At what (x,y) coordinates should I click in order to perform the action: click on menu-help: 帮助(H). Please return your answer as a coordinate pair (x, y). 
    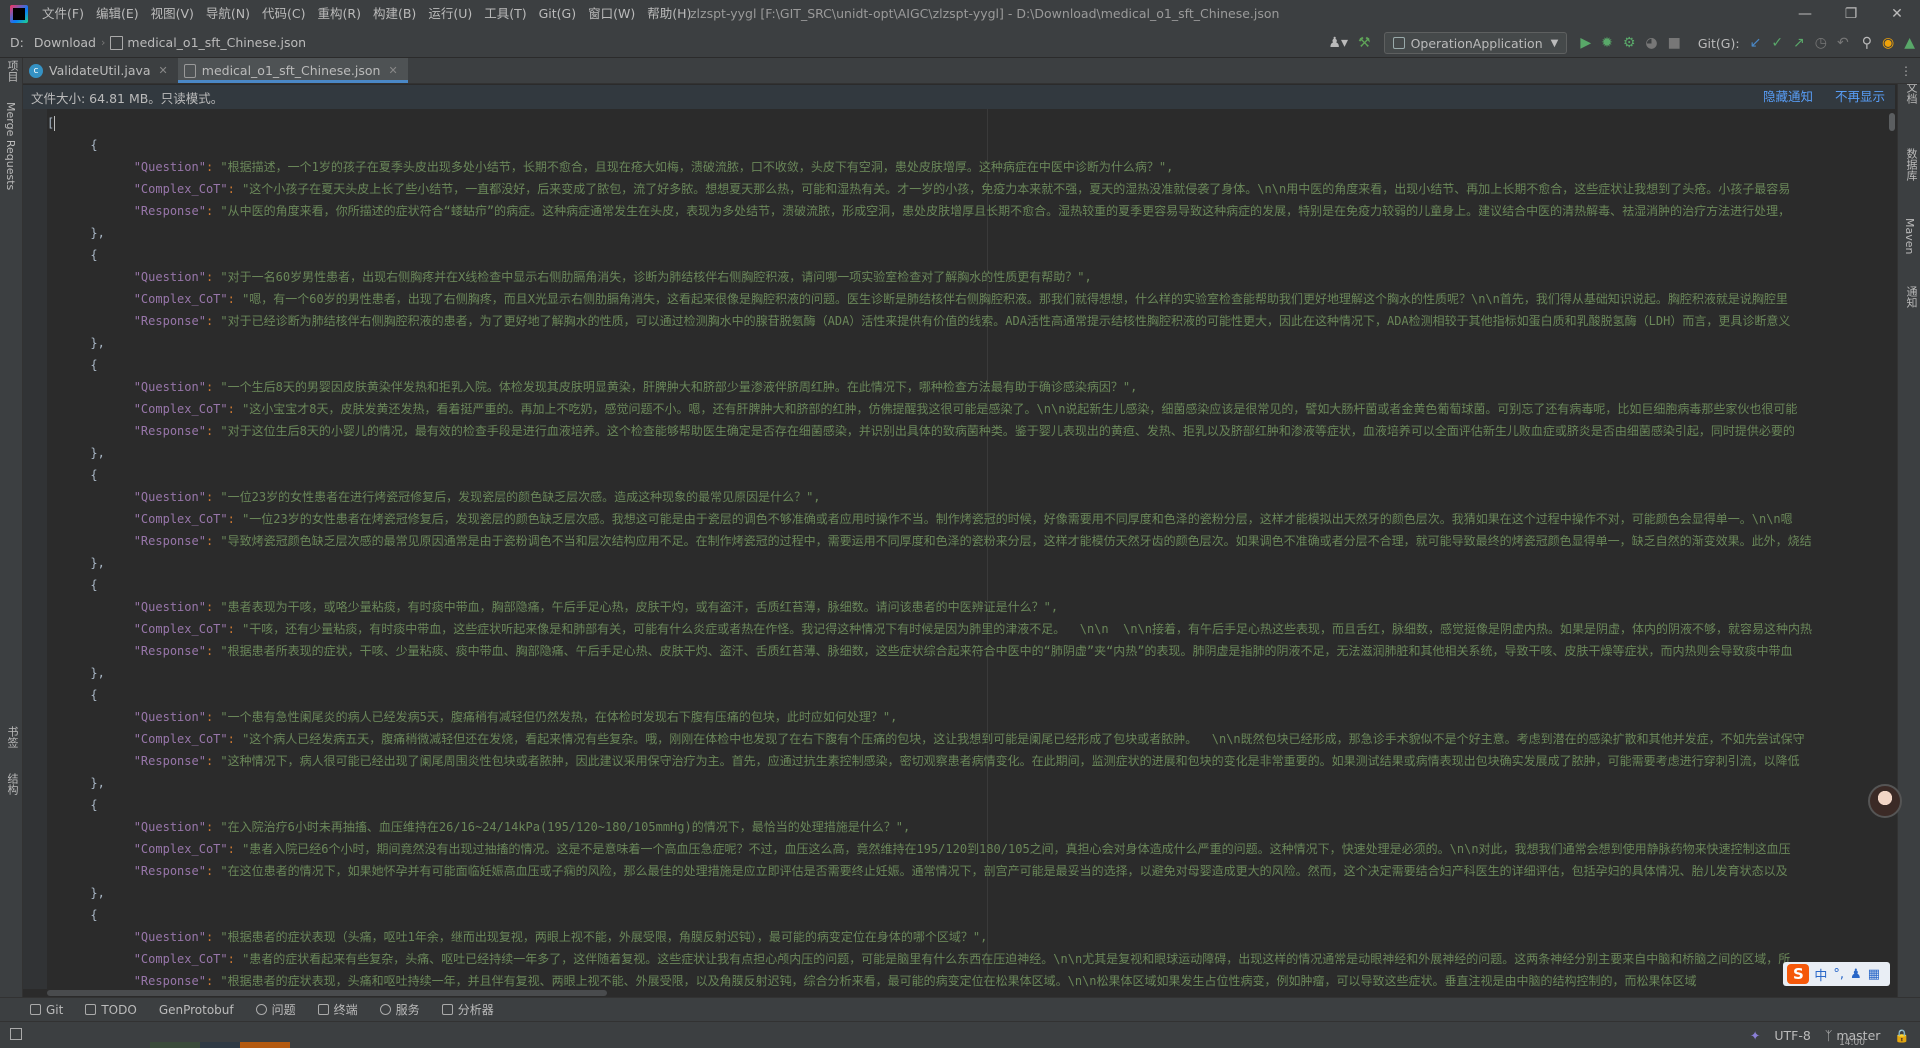
    Looking at the image, I should click on (669, 14).